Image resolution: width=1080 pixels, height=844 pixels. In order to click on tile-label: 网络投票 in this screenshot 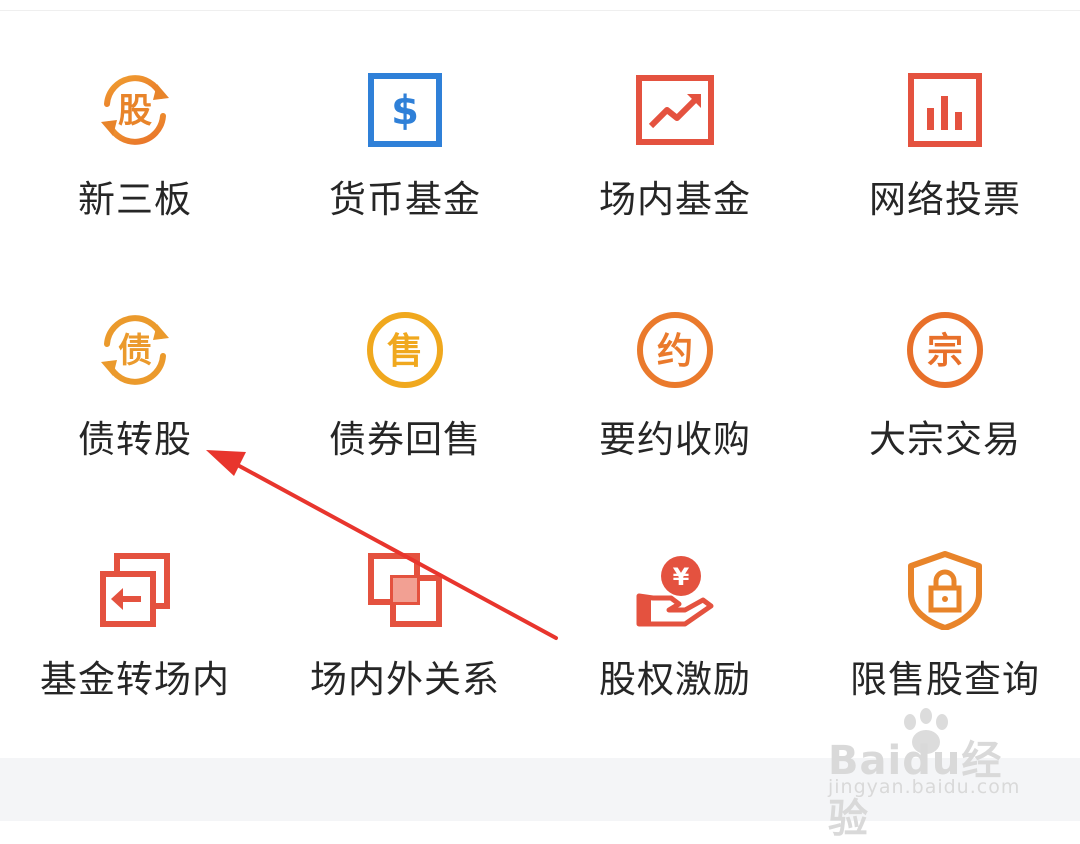, I will do `click(945, 199)`.